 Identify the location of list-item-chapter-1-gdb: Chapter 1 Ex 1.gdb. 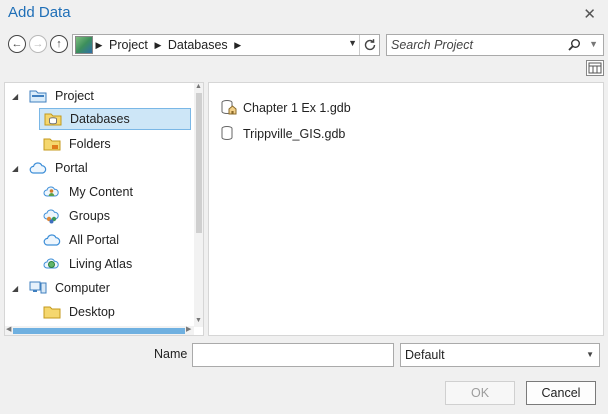
(285, 108).